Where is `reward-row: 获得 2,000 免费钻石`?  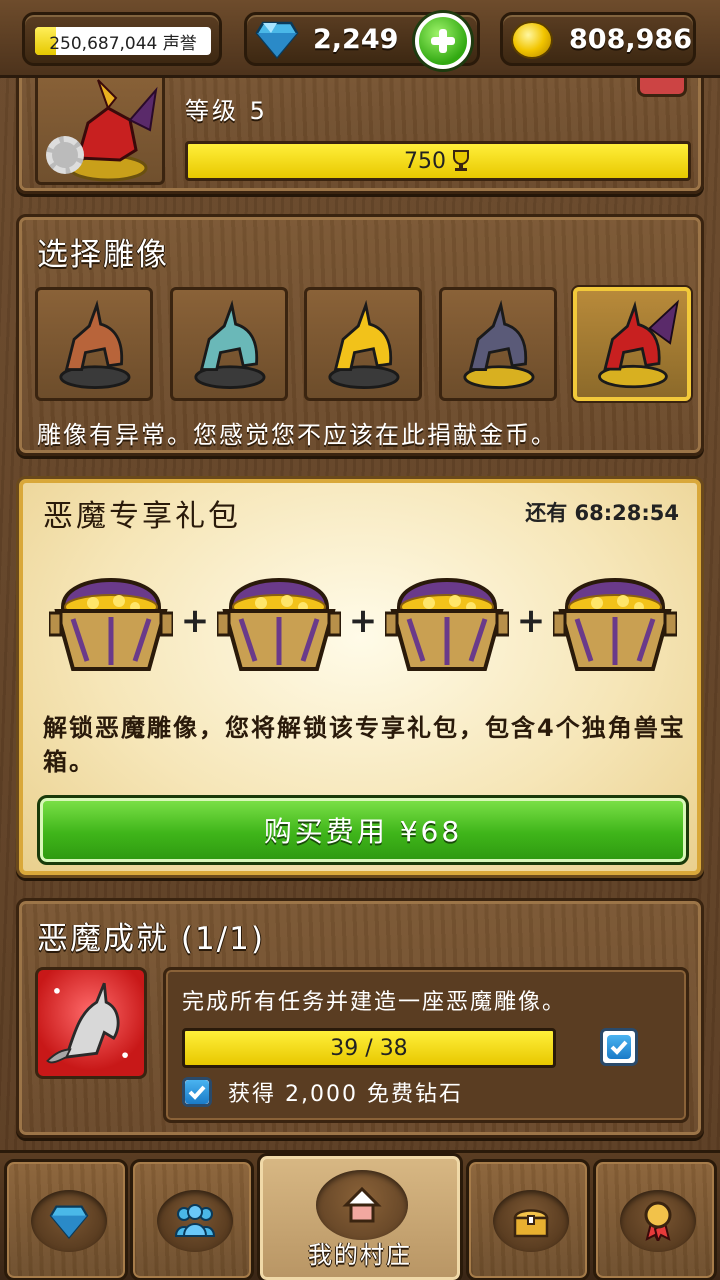 reward-row: 获得 2,000 免费钻石 is located at coordinates (322, 1092).